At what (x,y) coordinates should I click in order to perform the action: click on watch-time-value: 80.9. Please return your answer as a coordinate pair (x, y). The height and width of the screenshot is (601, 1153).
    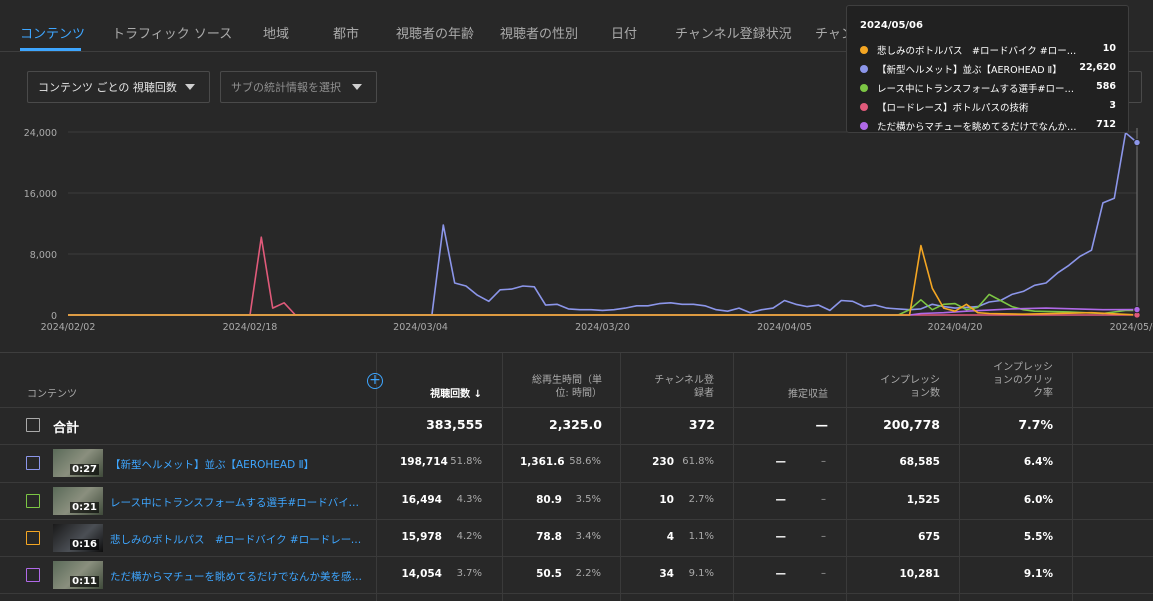
    Looking at the image, I should click on (549, 500).